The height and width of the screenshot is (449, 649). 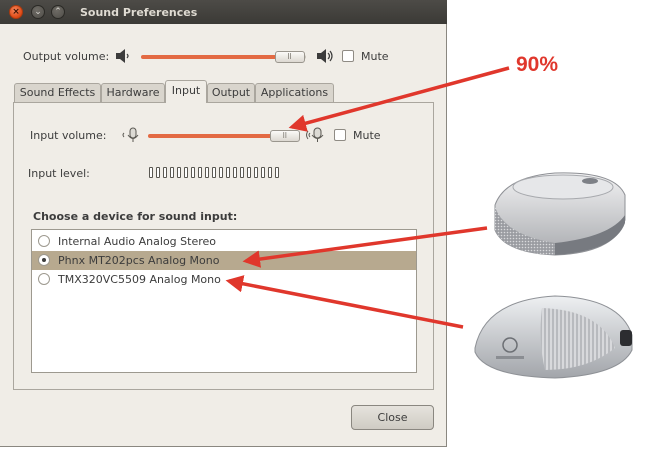 I want to click on arrow-to-phnx-device, so click(x=365, y=247).